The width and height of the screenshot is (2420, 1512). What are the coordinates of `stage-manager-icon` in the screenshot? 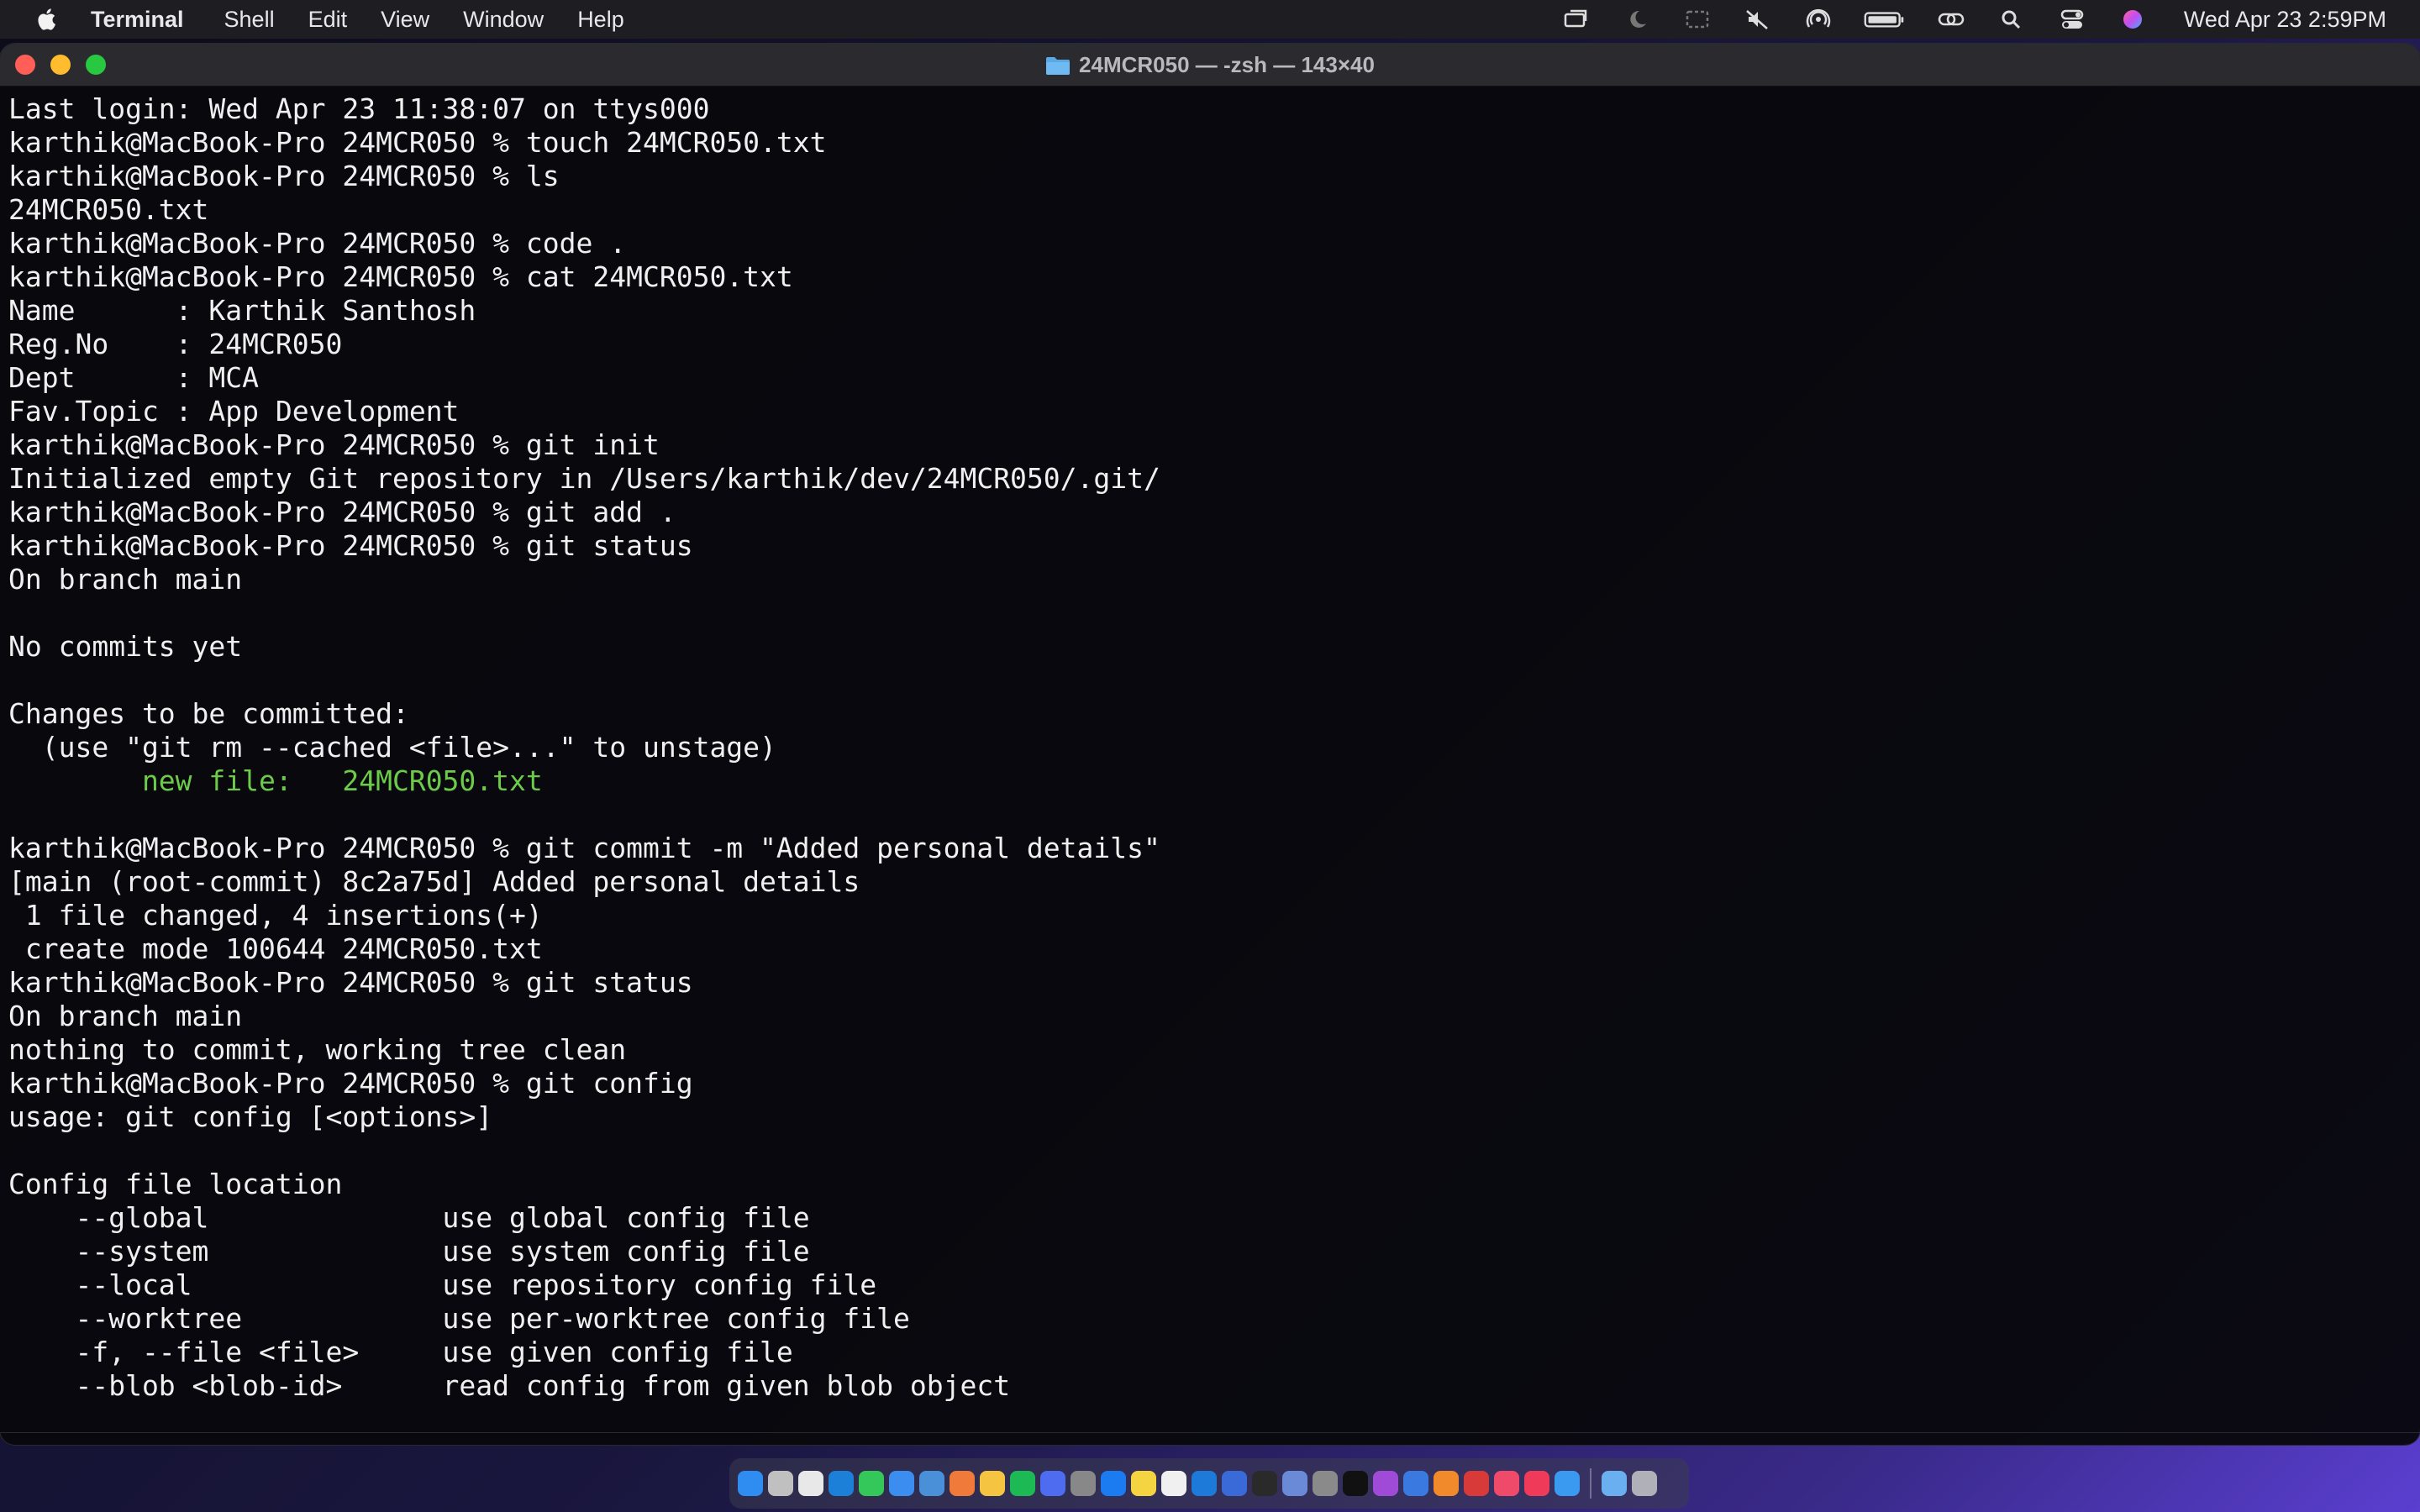 It's located at (1576, 19).